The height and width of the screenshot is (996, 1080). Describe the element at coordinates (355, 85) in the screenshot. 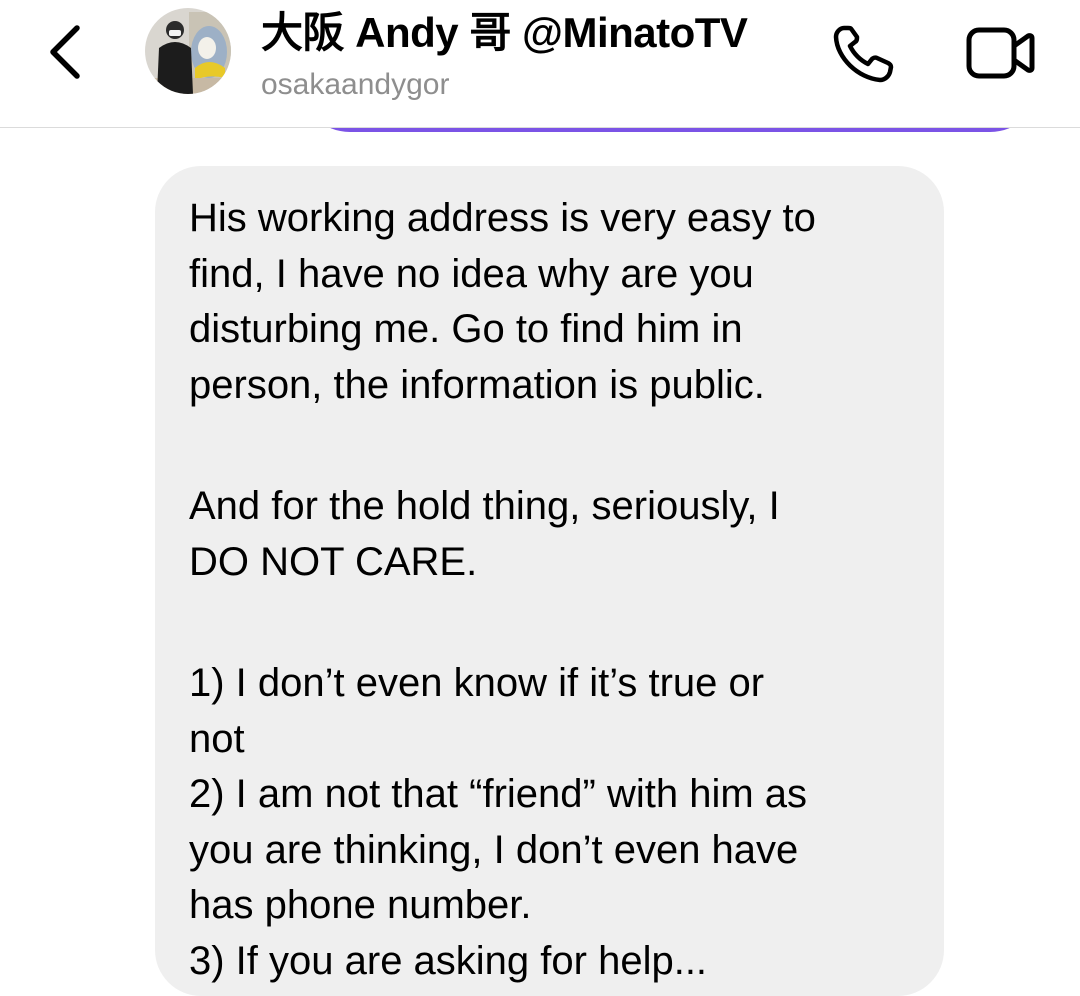

I see `contact-username: osakaandygor` at that location.